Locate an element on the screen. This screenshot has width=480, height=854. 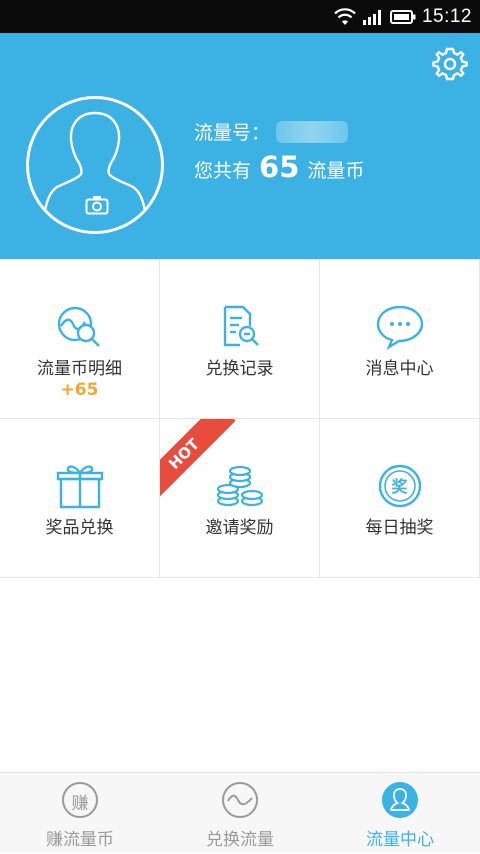
wifi-icon is located at coordinates (345, 16).